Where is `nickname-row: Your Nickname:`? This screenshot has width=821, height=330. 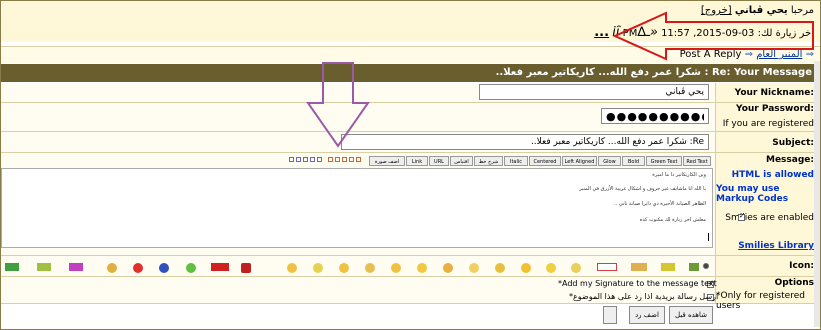 nickname-row: Your Nickname: is located at coordinates (410, 93).